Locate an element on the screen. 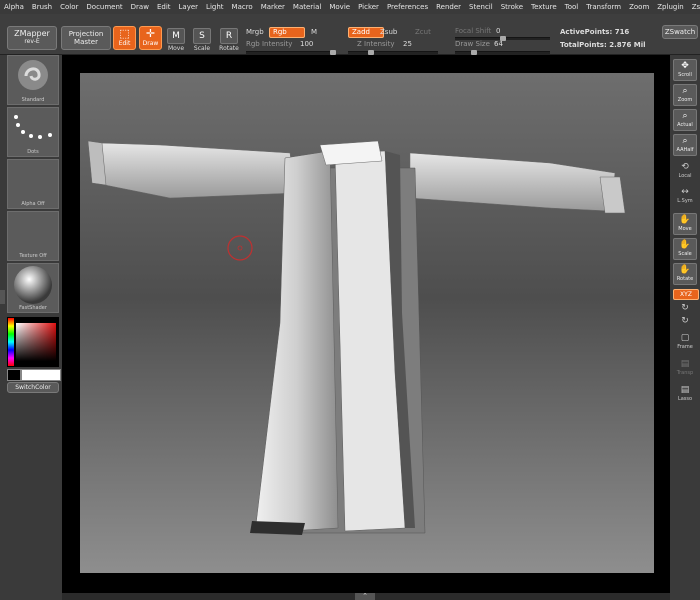  lsym-icon: ↔ is located at coordinates (685, 192).